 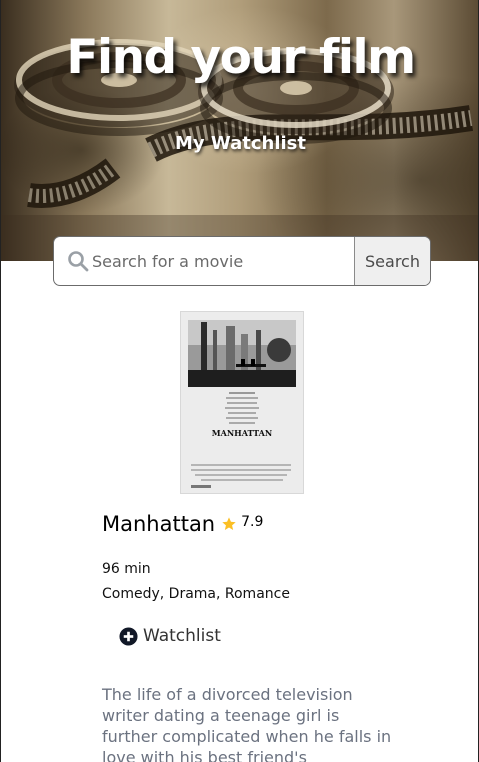 What do you see at coordinates (242, 402) in the screenshot?
I see `movie-poster: MANHATTAN` at bounding box center [242, 402].